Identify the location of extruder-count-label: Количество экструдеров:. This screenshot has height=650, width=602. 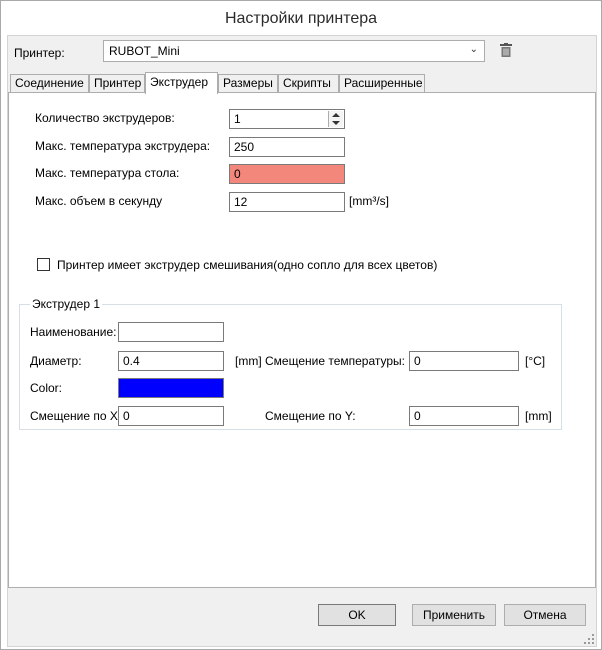
(105, 118).